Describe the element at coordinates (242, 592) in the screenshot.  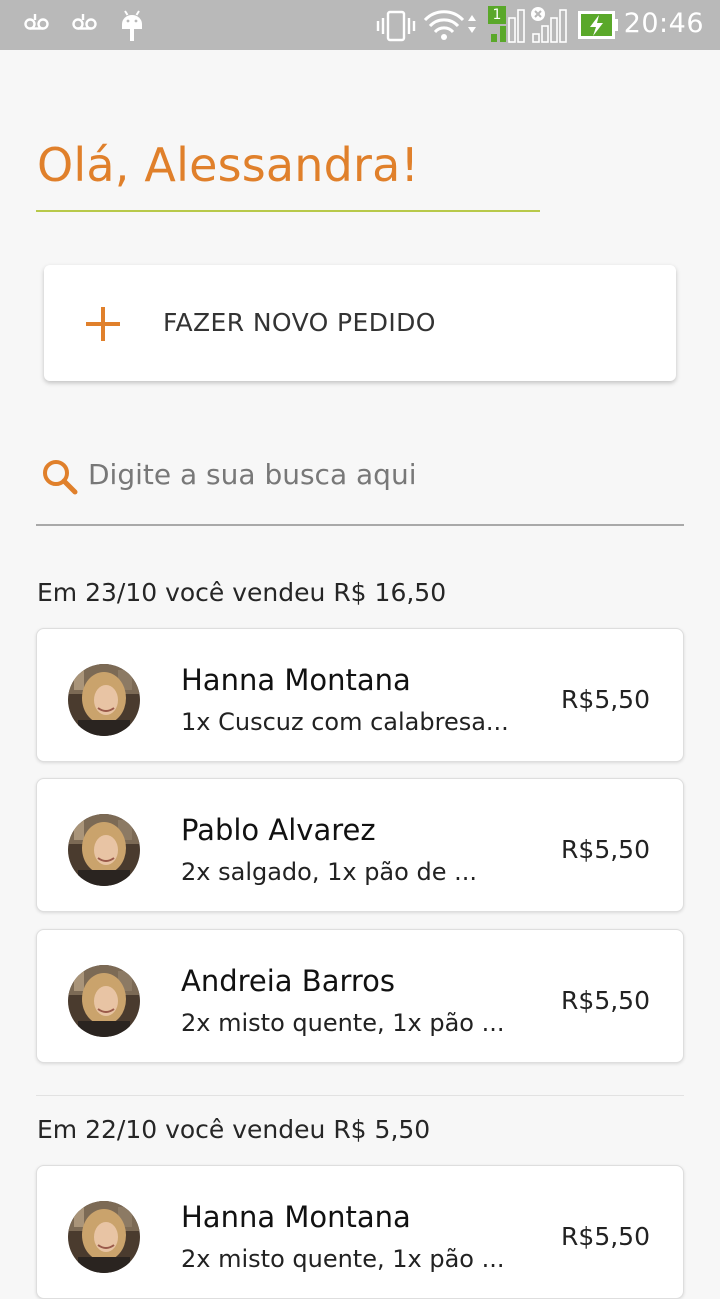
I see `day-sales-header: Em 23/10 você vendeu R$ 16,50` at that location.